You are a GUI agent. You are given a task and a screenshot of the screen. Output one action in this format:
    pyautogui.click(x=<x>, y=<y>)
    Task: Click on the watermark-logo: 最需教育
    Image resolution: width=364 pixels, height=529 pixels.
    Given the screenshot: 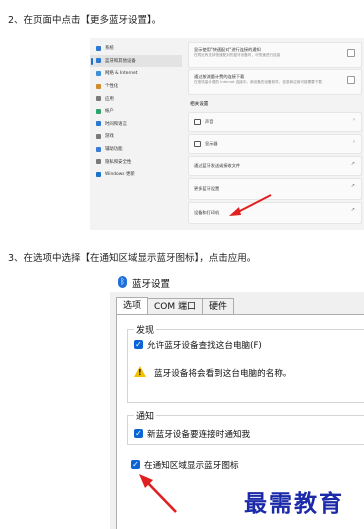 What is the action you would take?
    pyautogui.click(x=294, y=503)
    